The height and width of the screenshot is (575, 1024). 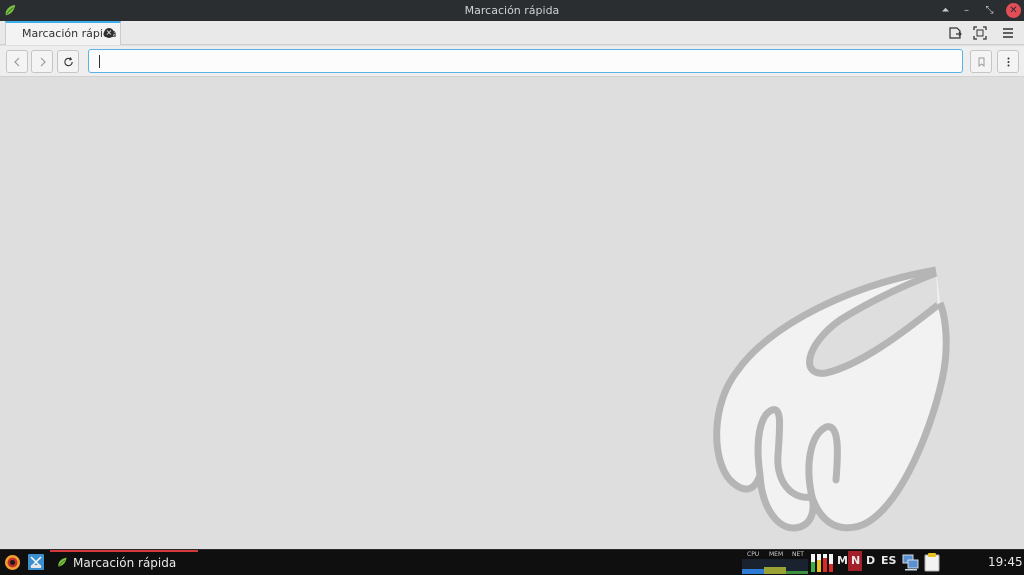 What do you see at coordinates (1008, 33) in the screenshot?
I see `menu-icon` at bounding box center [1008, 33].